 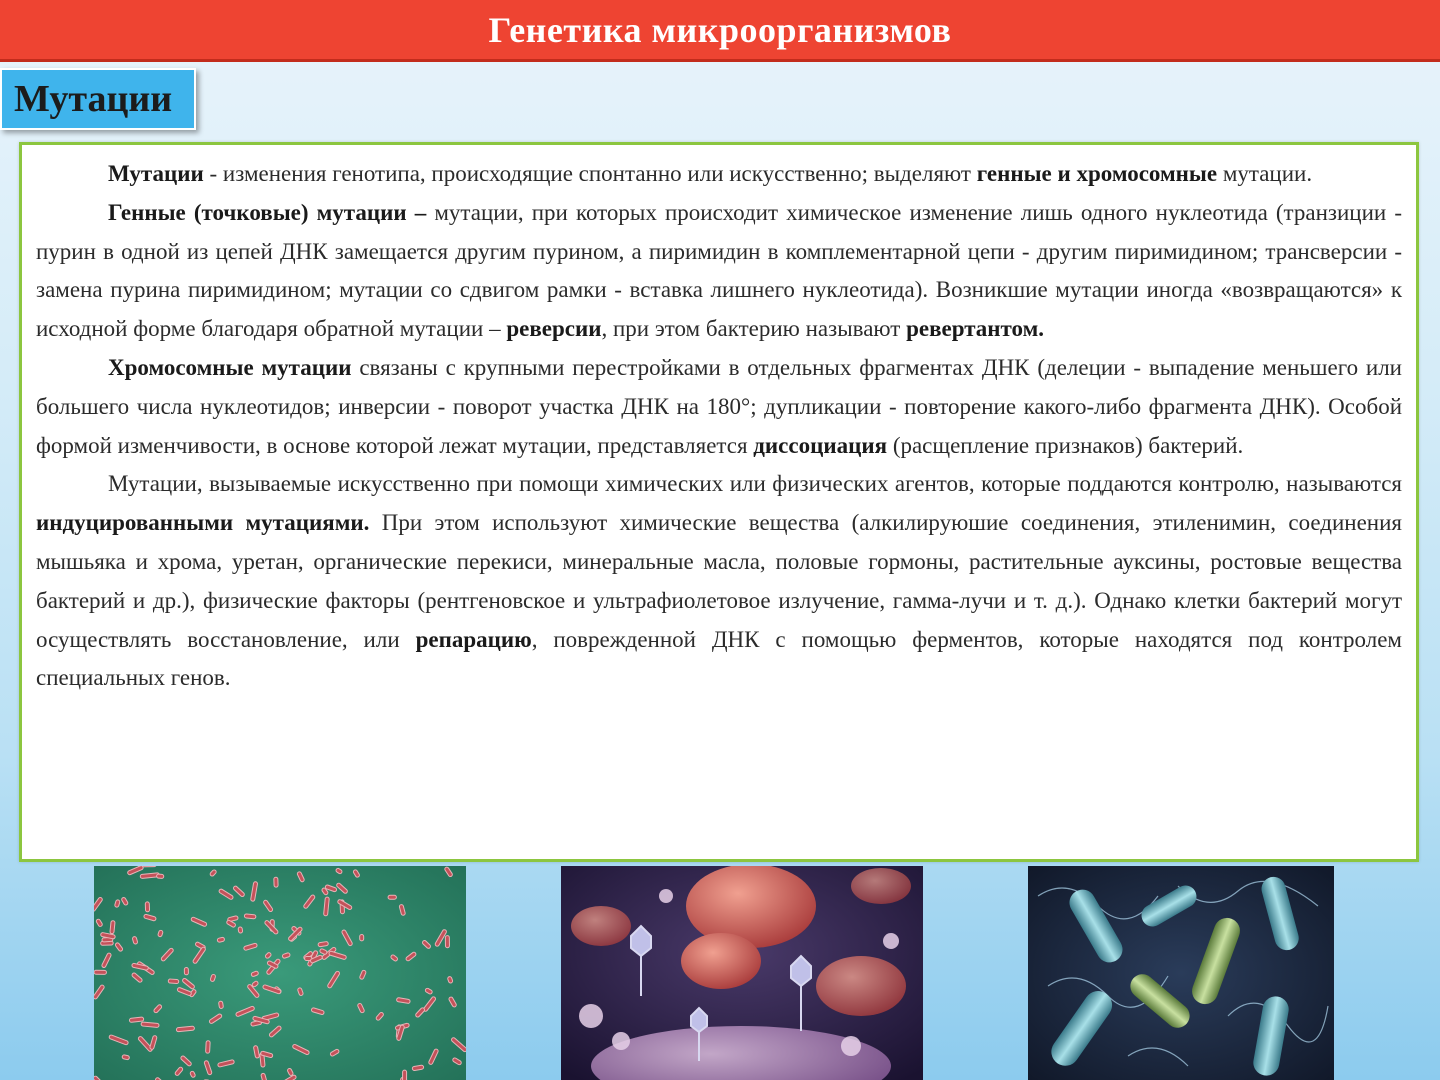 I want to click on bold-term: Хромосомные мутации, so click(x=230, y=367).